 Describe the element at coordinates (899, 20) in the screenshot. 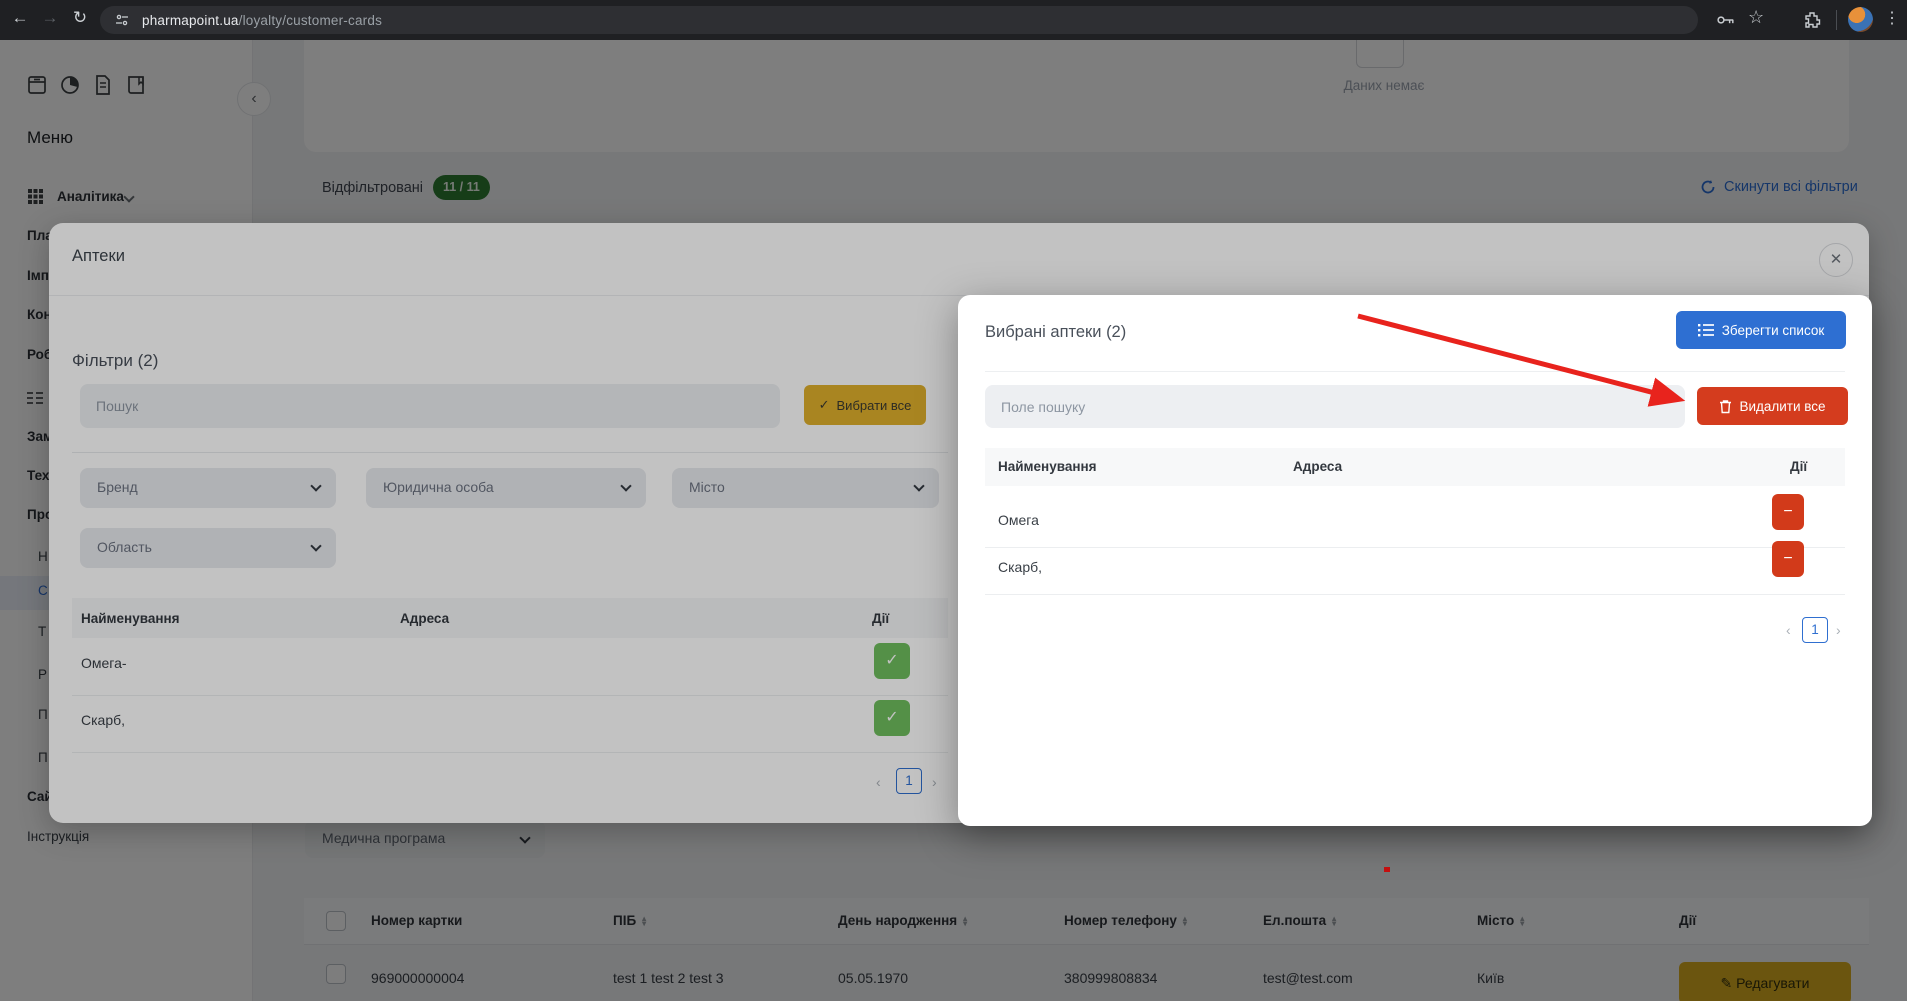

I see `address-bar: pharmapoint.ua/loyalty/customer-cards` at that location.